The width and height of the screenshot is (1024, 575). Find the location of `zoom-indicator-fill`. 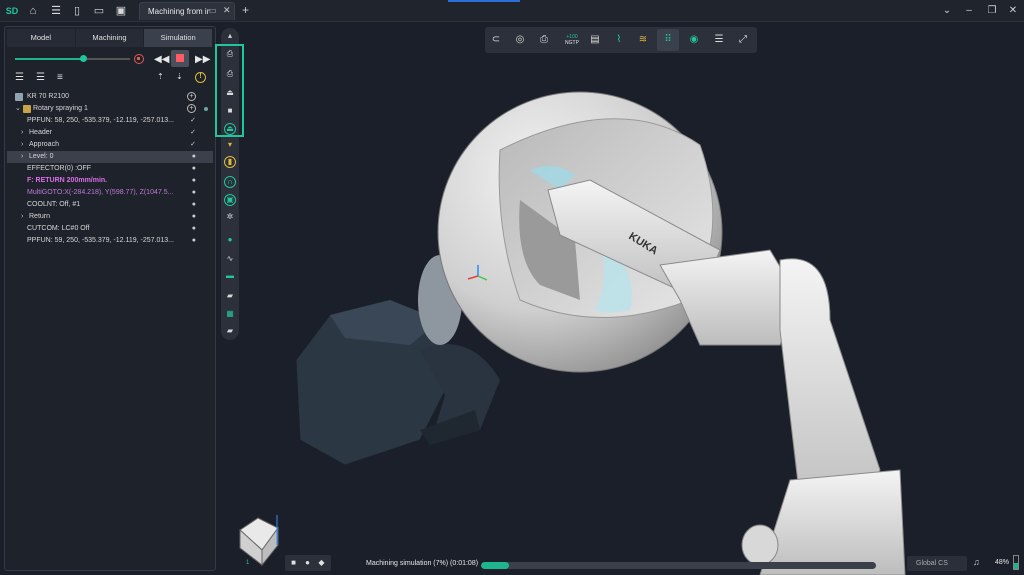

zoom-indicator-fill is located at coordinates (1016, 565).